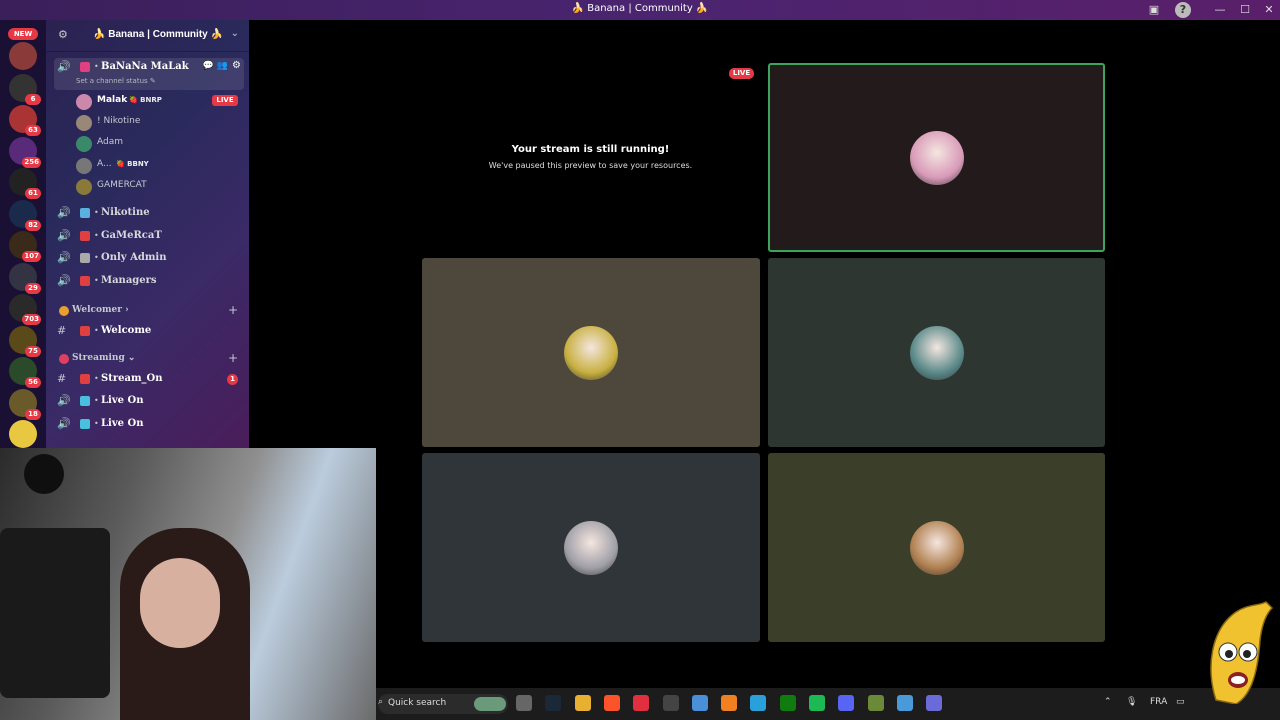 This screenshot has height=720, width=1280. I want to click on jacket, so click(55, 613).